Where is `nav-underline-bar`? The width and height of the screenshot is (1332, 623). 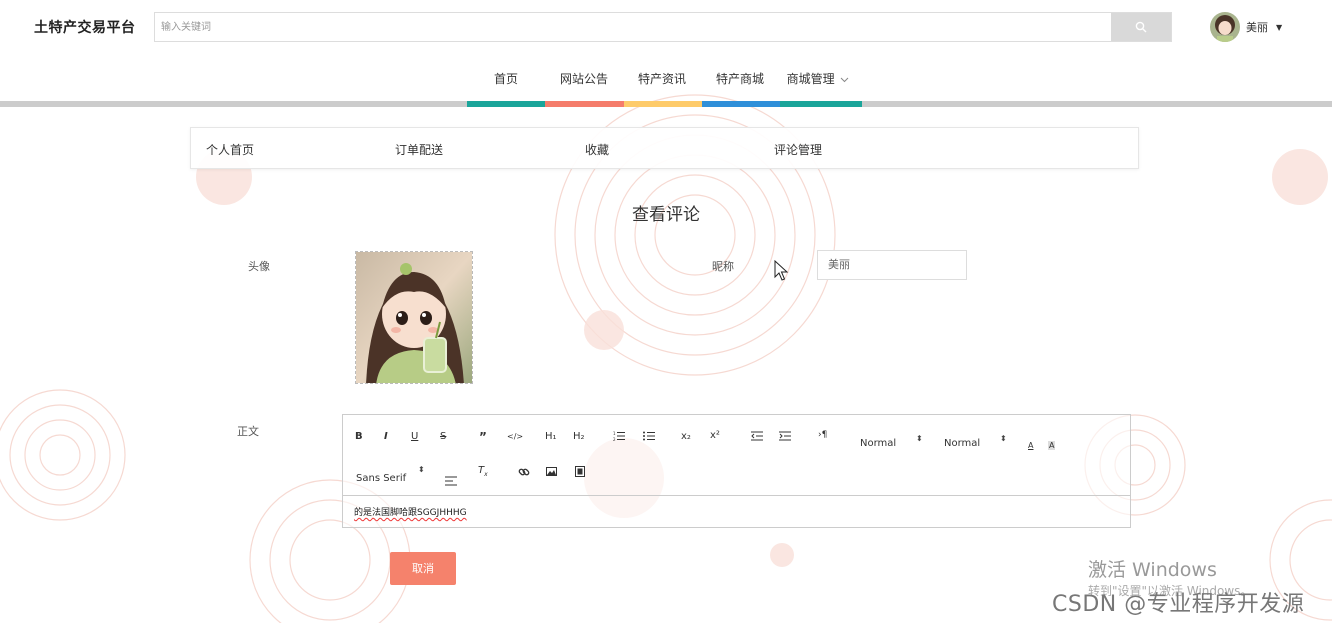
nav-underline-bar is located at coordinates (666, 104).